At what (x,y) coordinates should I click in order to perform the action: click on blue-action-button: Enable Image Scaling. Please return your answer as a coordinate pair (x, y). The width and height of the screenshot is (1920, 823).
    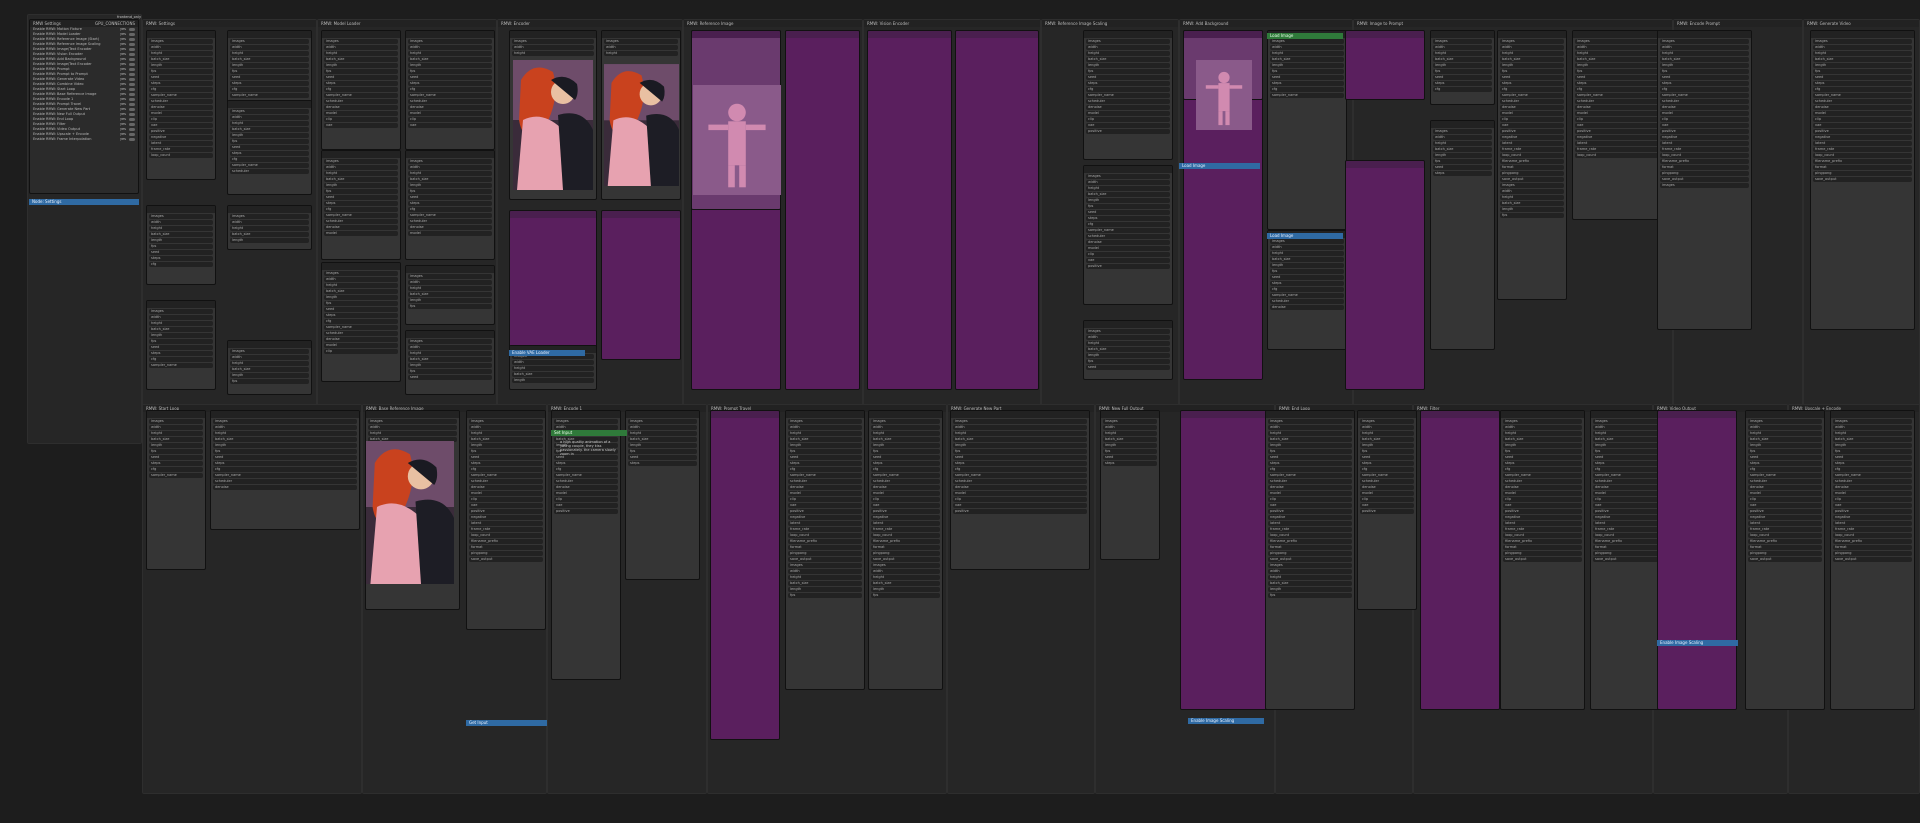
    Looking at the image, I should click on (1697, 643).